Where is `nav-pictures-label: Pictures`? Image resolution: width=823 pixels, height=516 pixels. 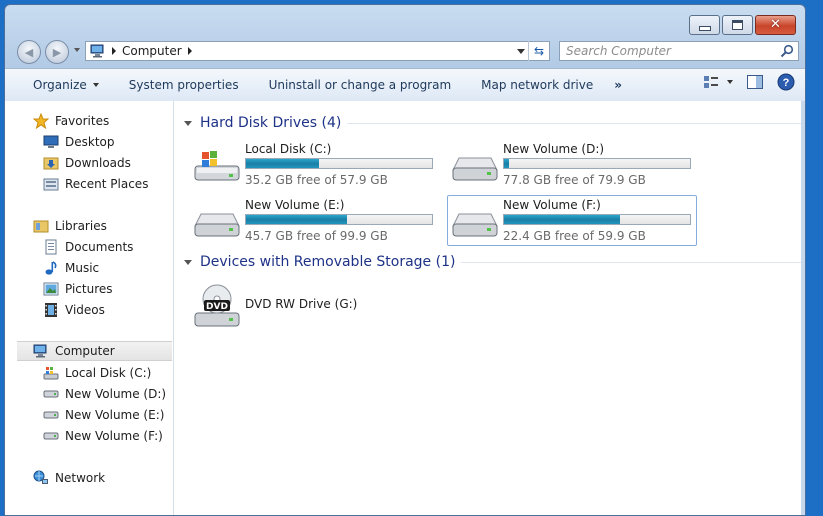
nav-pictures-label: Pictures is located at coordinates (89, 289).